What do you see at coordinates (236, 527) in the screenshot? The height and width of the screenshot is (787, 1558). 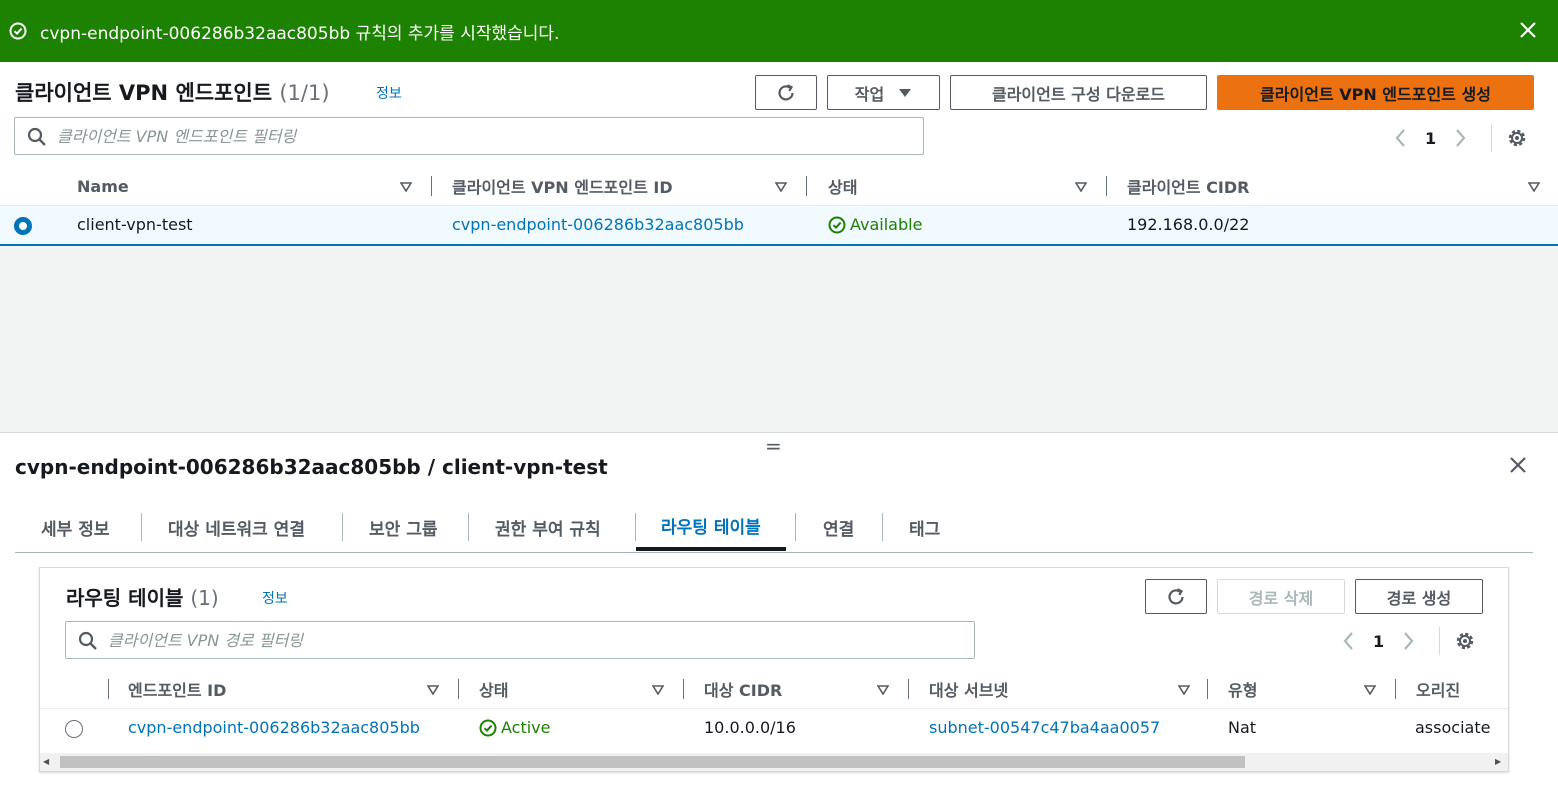 I see `tab-target-network: 대상 네트워크 연결` at bounding box center [236, 527].